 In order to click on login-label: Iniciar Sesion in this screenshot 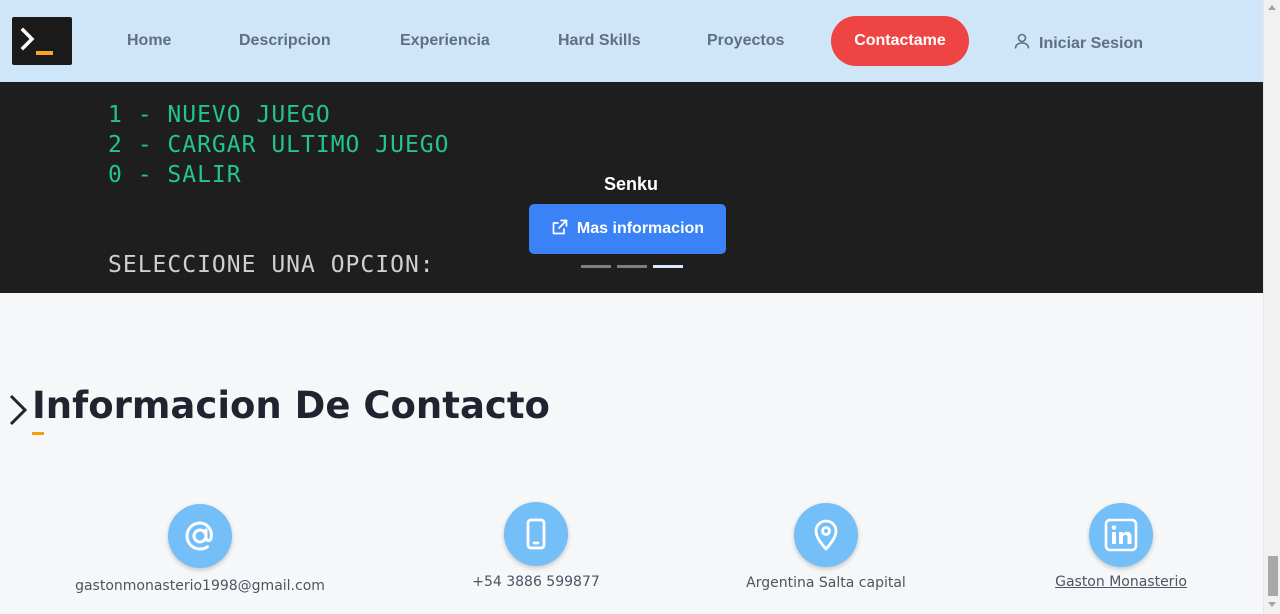, I will do `click(1091, 43)`.